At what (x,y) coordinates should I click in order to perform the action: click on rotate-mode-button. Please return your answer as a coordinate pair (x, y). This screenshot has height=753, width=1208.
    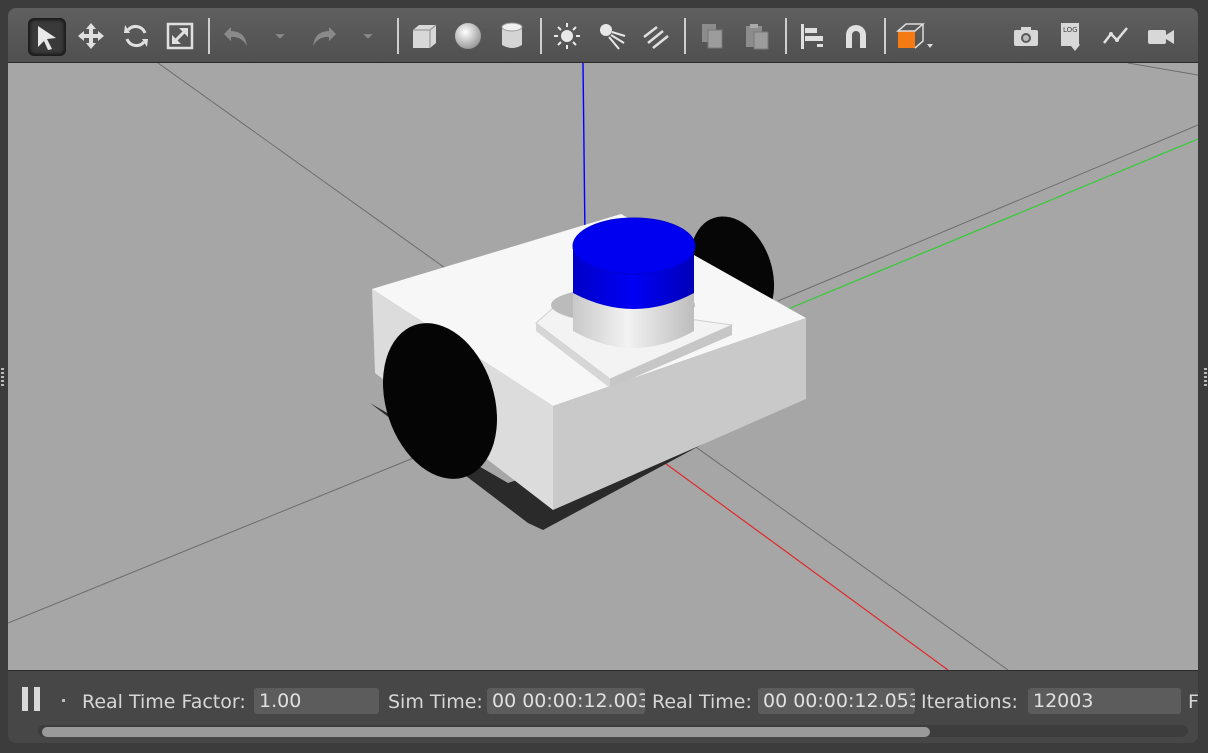
    Looking at the image, I should click on (136, 36).